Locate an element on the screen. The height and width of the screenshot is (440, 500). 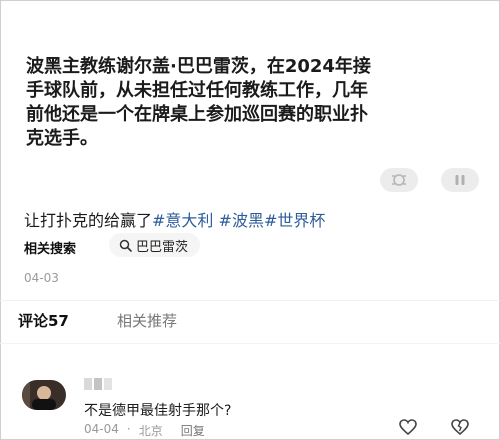
screenshot-button is located at coordinates (399, 180).